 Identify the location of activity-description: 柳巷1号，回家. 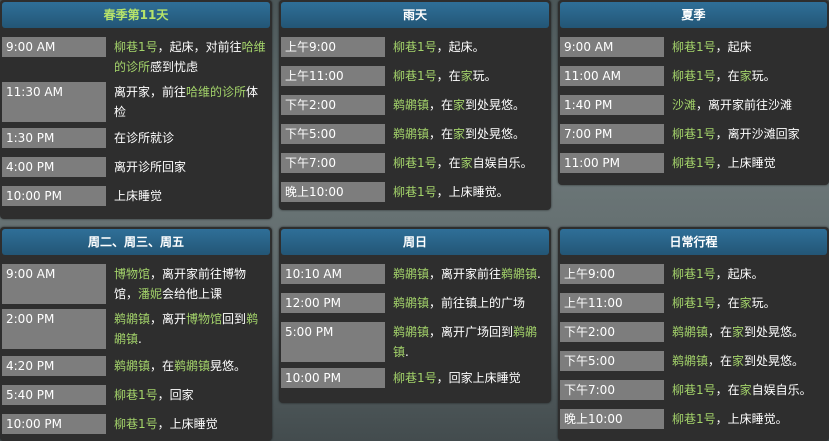
(190, 395).